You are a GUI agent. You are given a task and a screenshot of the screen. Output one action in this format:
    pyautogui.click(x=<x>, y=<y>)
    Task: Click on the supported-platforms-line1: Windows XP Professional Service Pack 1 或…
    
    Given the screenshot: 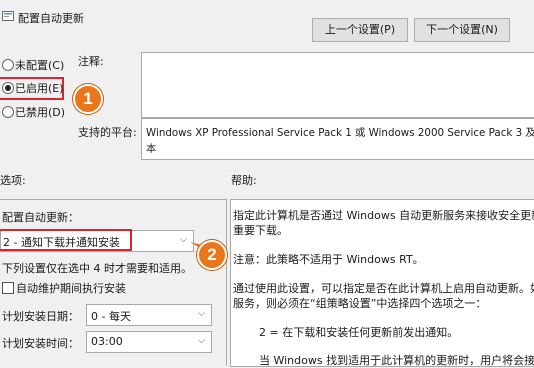 What is the action you would take?
    pyautogui.click(x=340, y=133)
    